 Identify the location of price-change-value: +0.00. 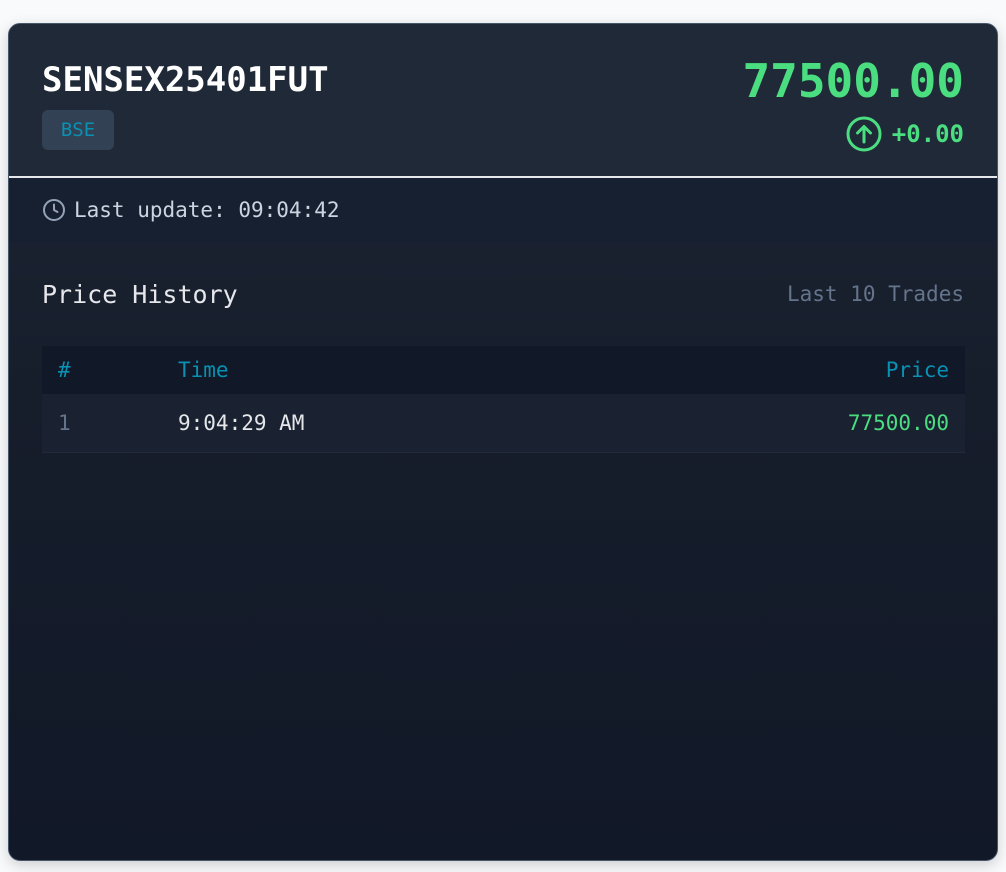
(927, 134).